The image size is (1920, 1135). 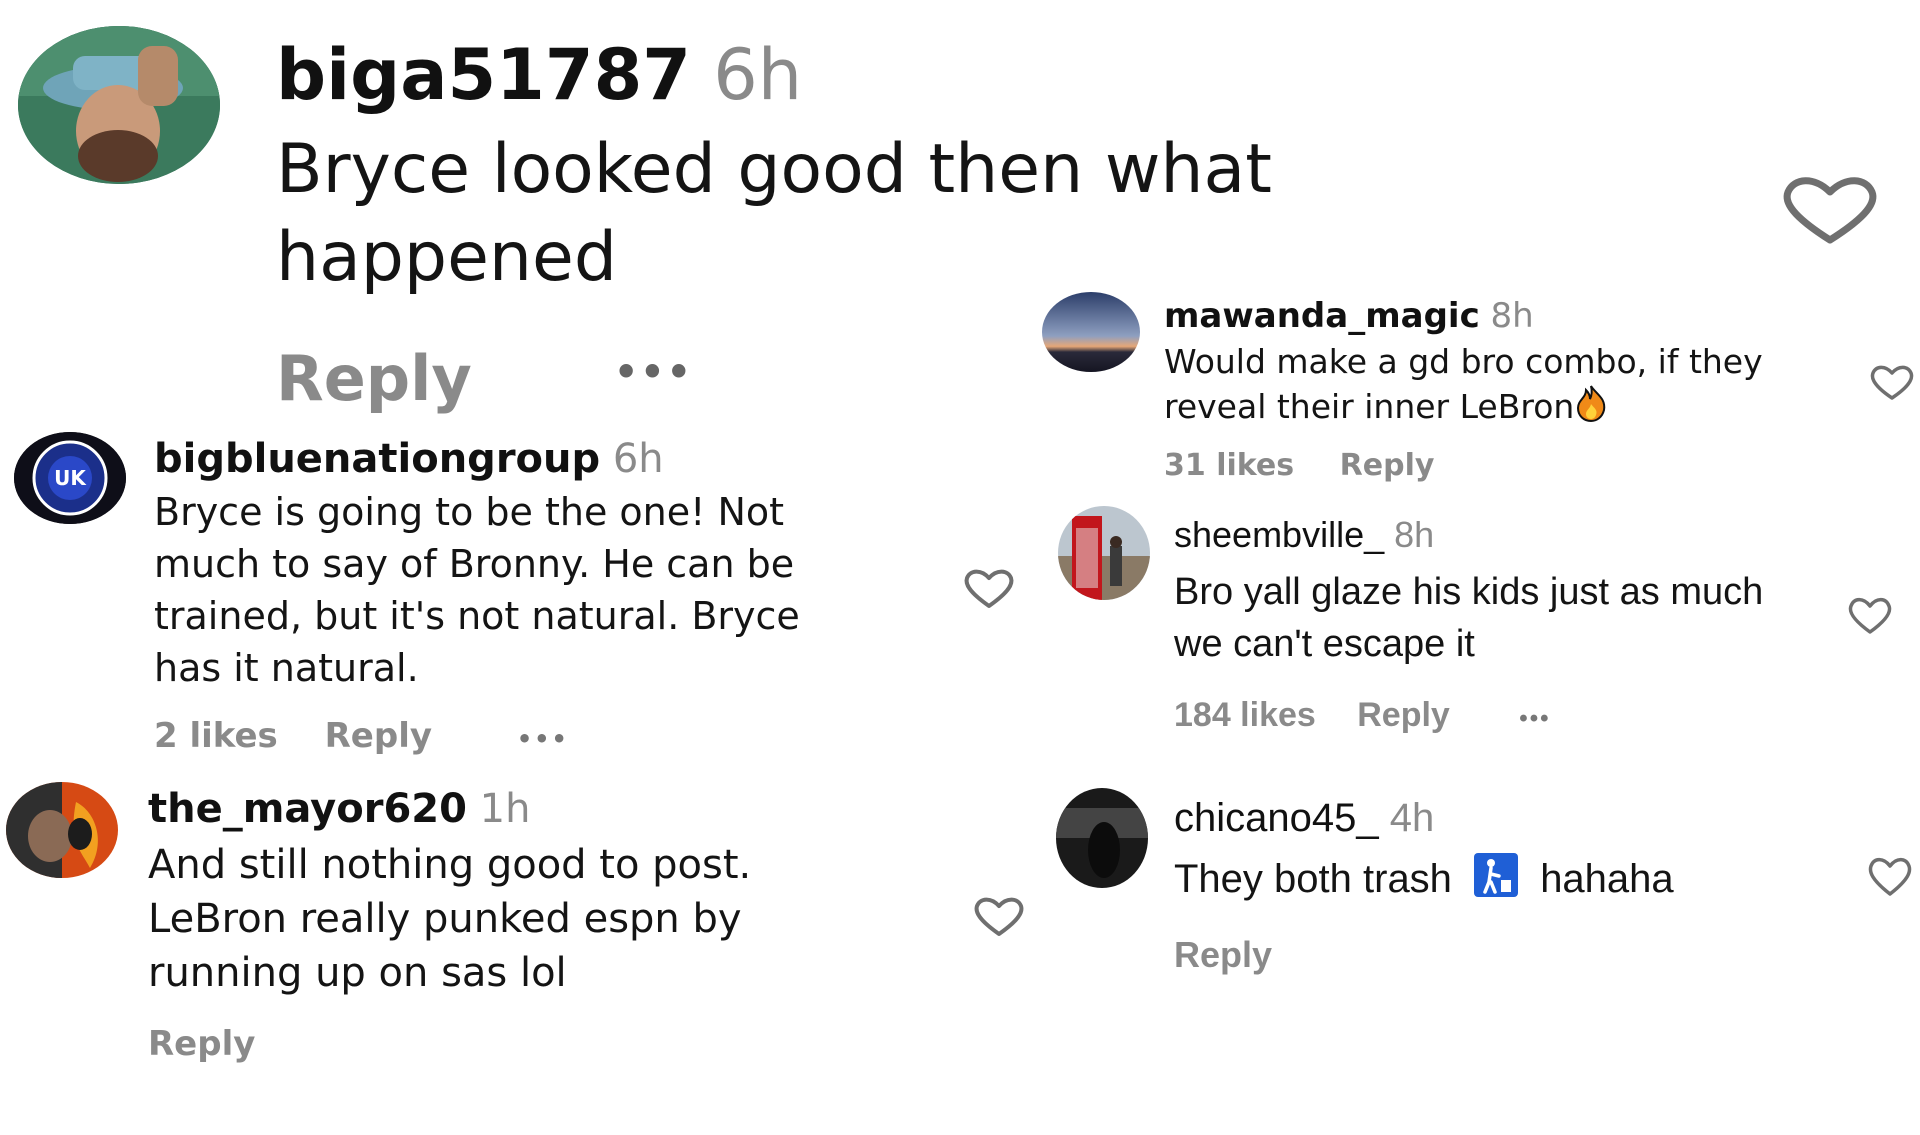 I want to click on comment-header: chicano45_ 4h, so click(x=1304, y=818).